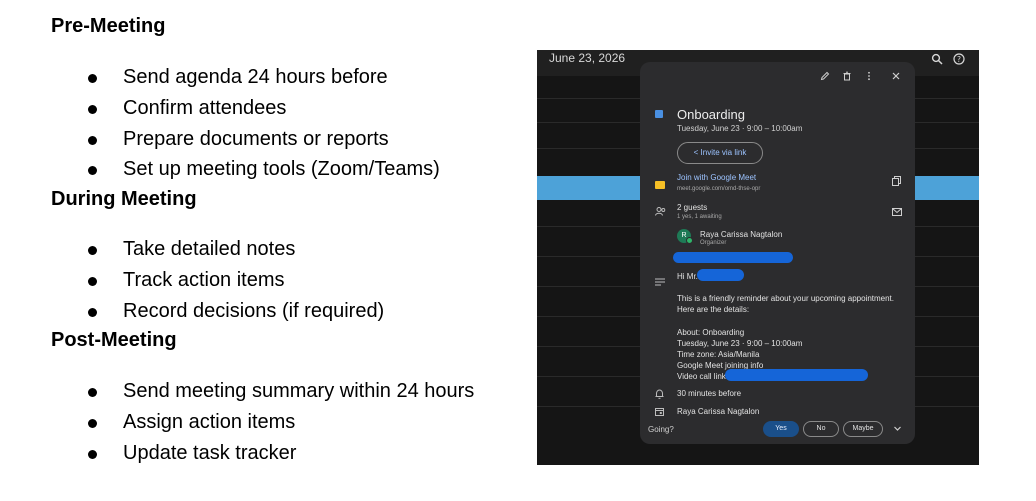  Describe the element at coordinates (937, 60) in the screenshot. I see `search-icon` at that location.